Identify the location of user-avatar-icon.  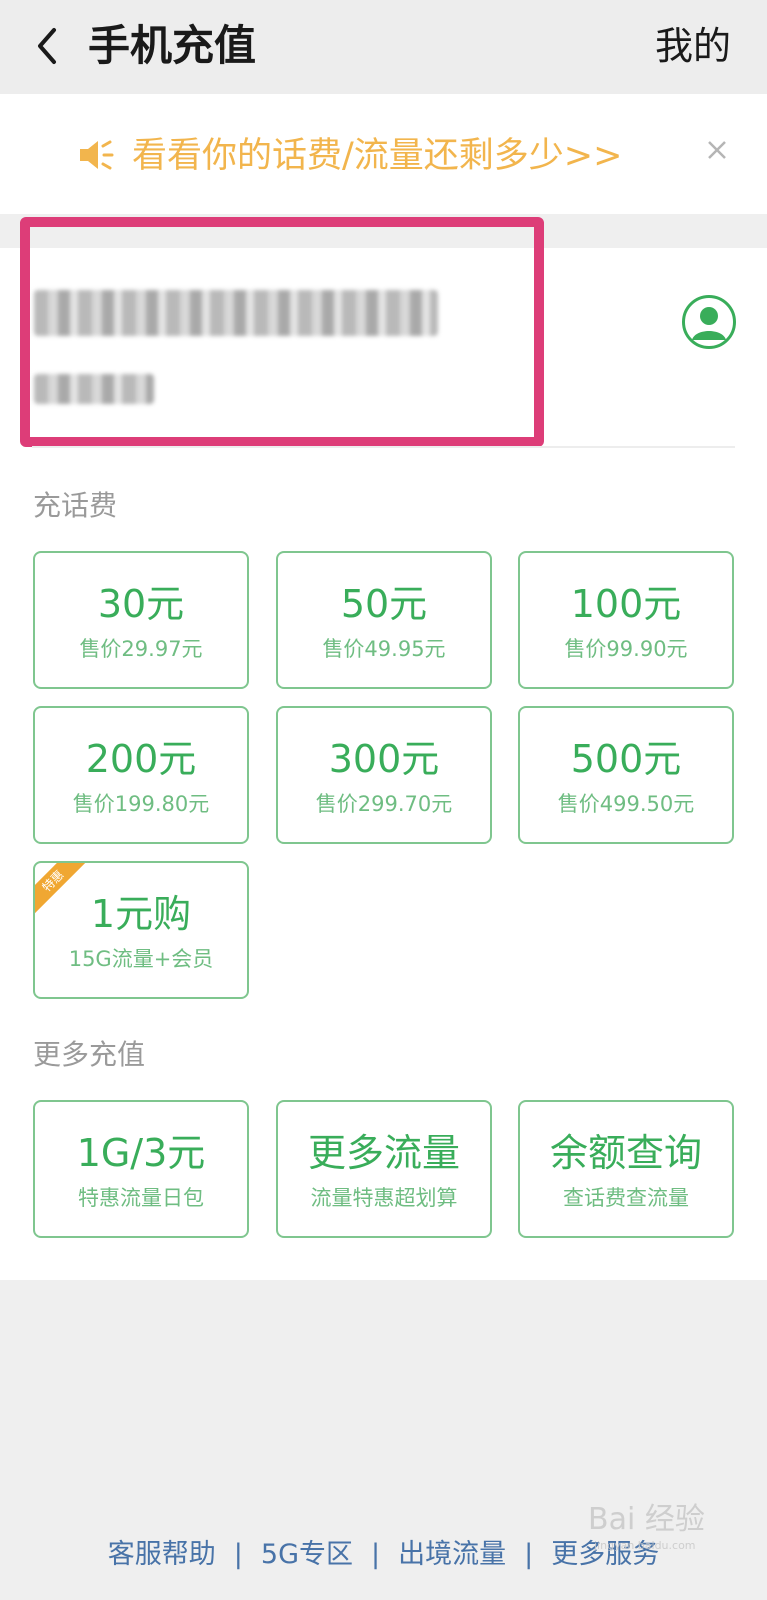
(709, 322).